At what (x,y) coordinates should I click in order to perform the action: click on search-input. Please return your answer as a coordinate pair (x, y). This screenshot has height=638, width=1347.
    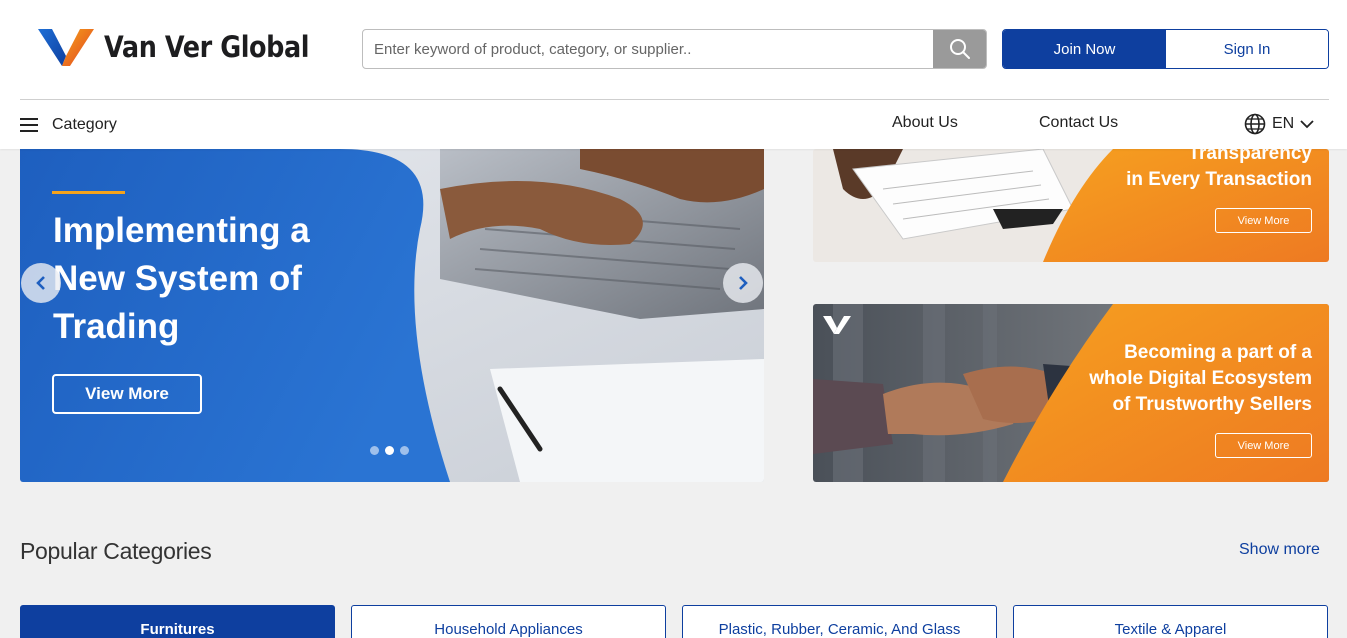
    Looking at the image, I should click on (649, 49).